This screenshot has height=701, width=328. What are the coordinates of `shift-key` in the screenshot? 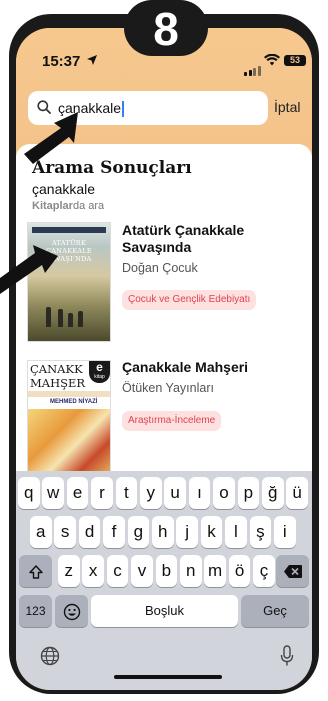 It's located at (35, 571).